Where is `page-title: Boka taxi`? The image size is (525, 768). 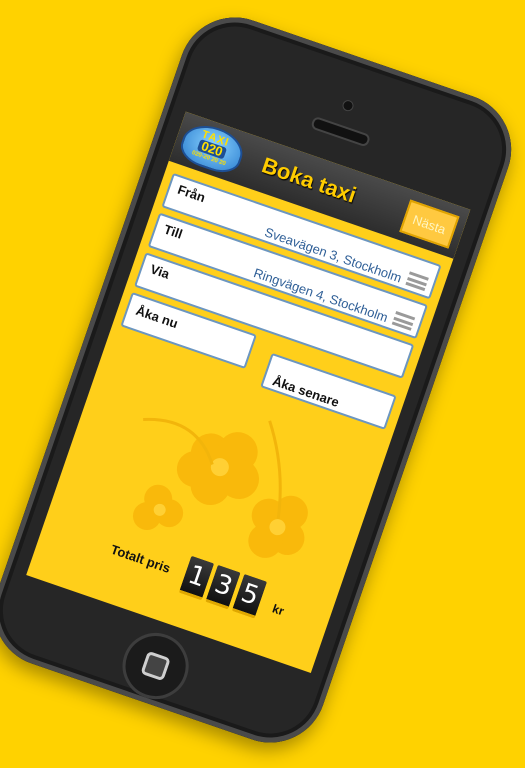
page-title: Boka taxi is located at coordinates (309, 180).